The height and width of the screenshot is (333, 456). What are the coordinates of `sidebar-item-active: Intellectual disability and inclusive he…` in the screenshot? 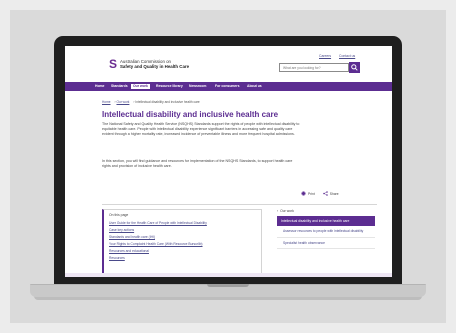 It's located at (326, 221).